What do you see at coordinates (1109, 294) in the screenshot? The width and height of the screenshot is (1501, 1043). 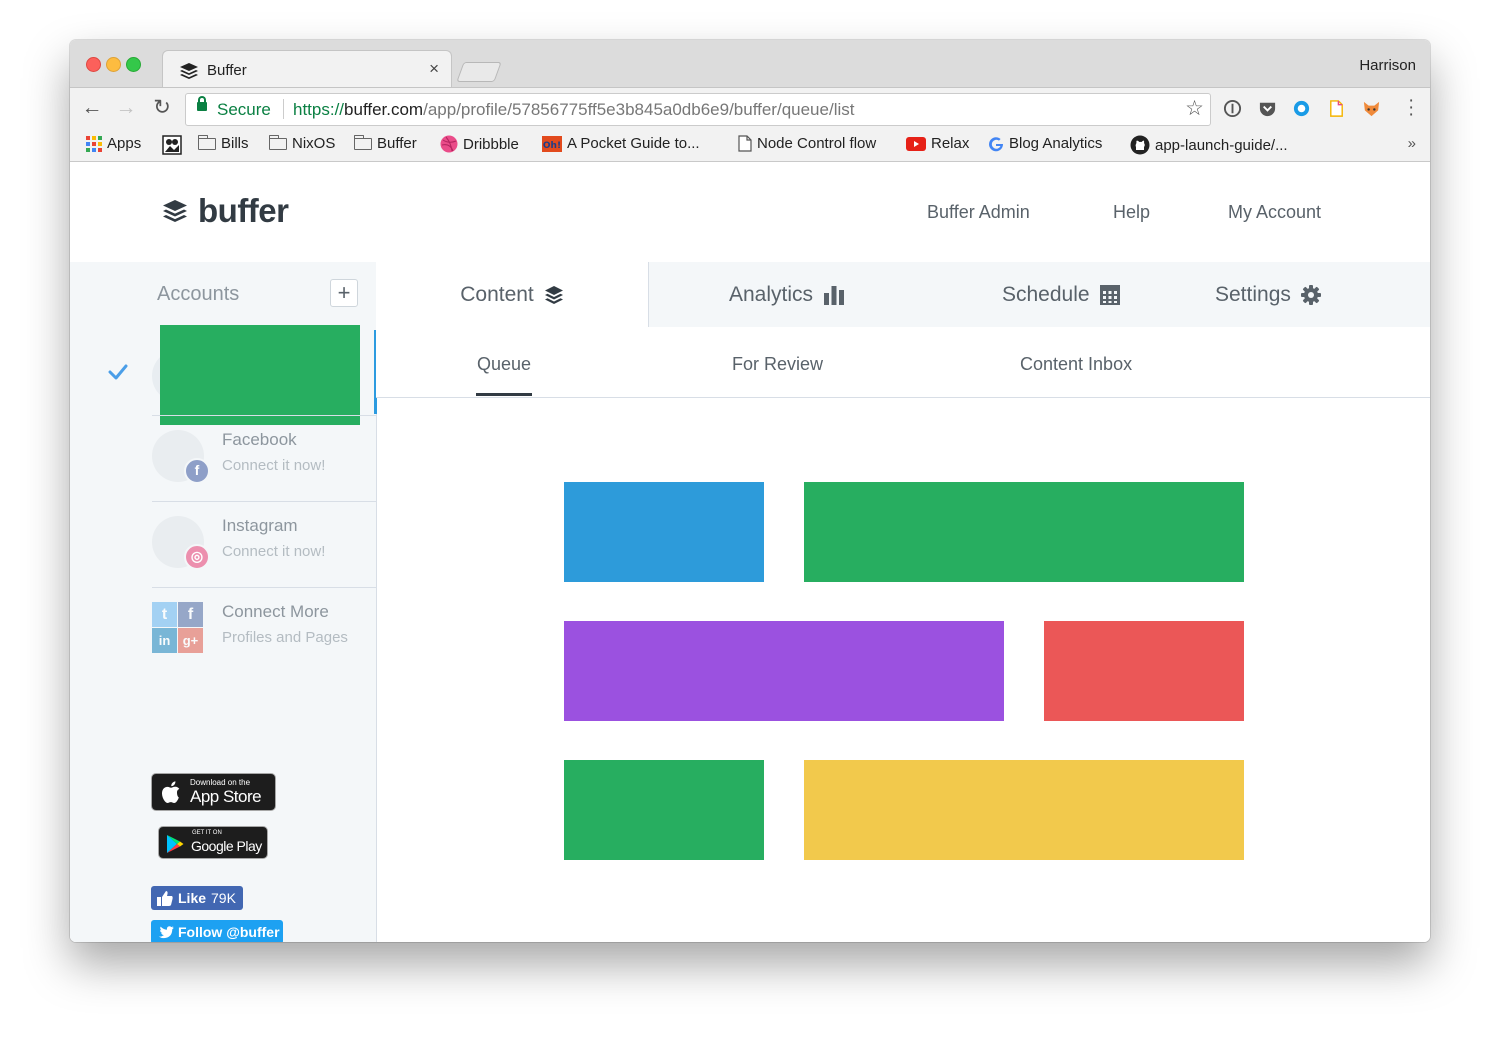 I see `calendar-icon` at bounding box center [1109, 294].